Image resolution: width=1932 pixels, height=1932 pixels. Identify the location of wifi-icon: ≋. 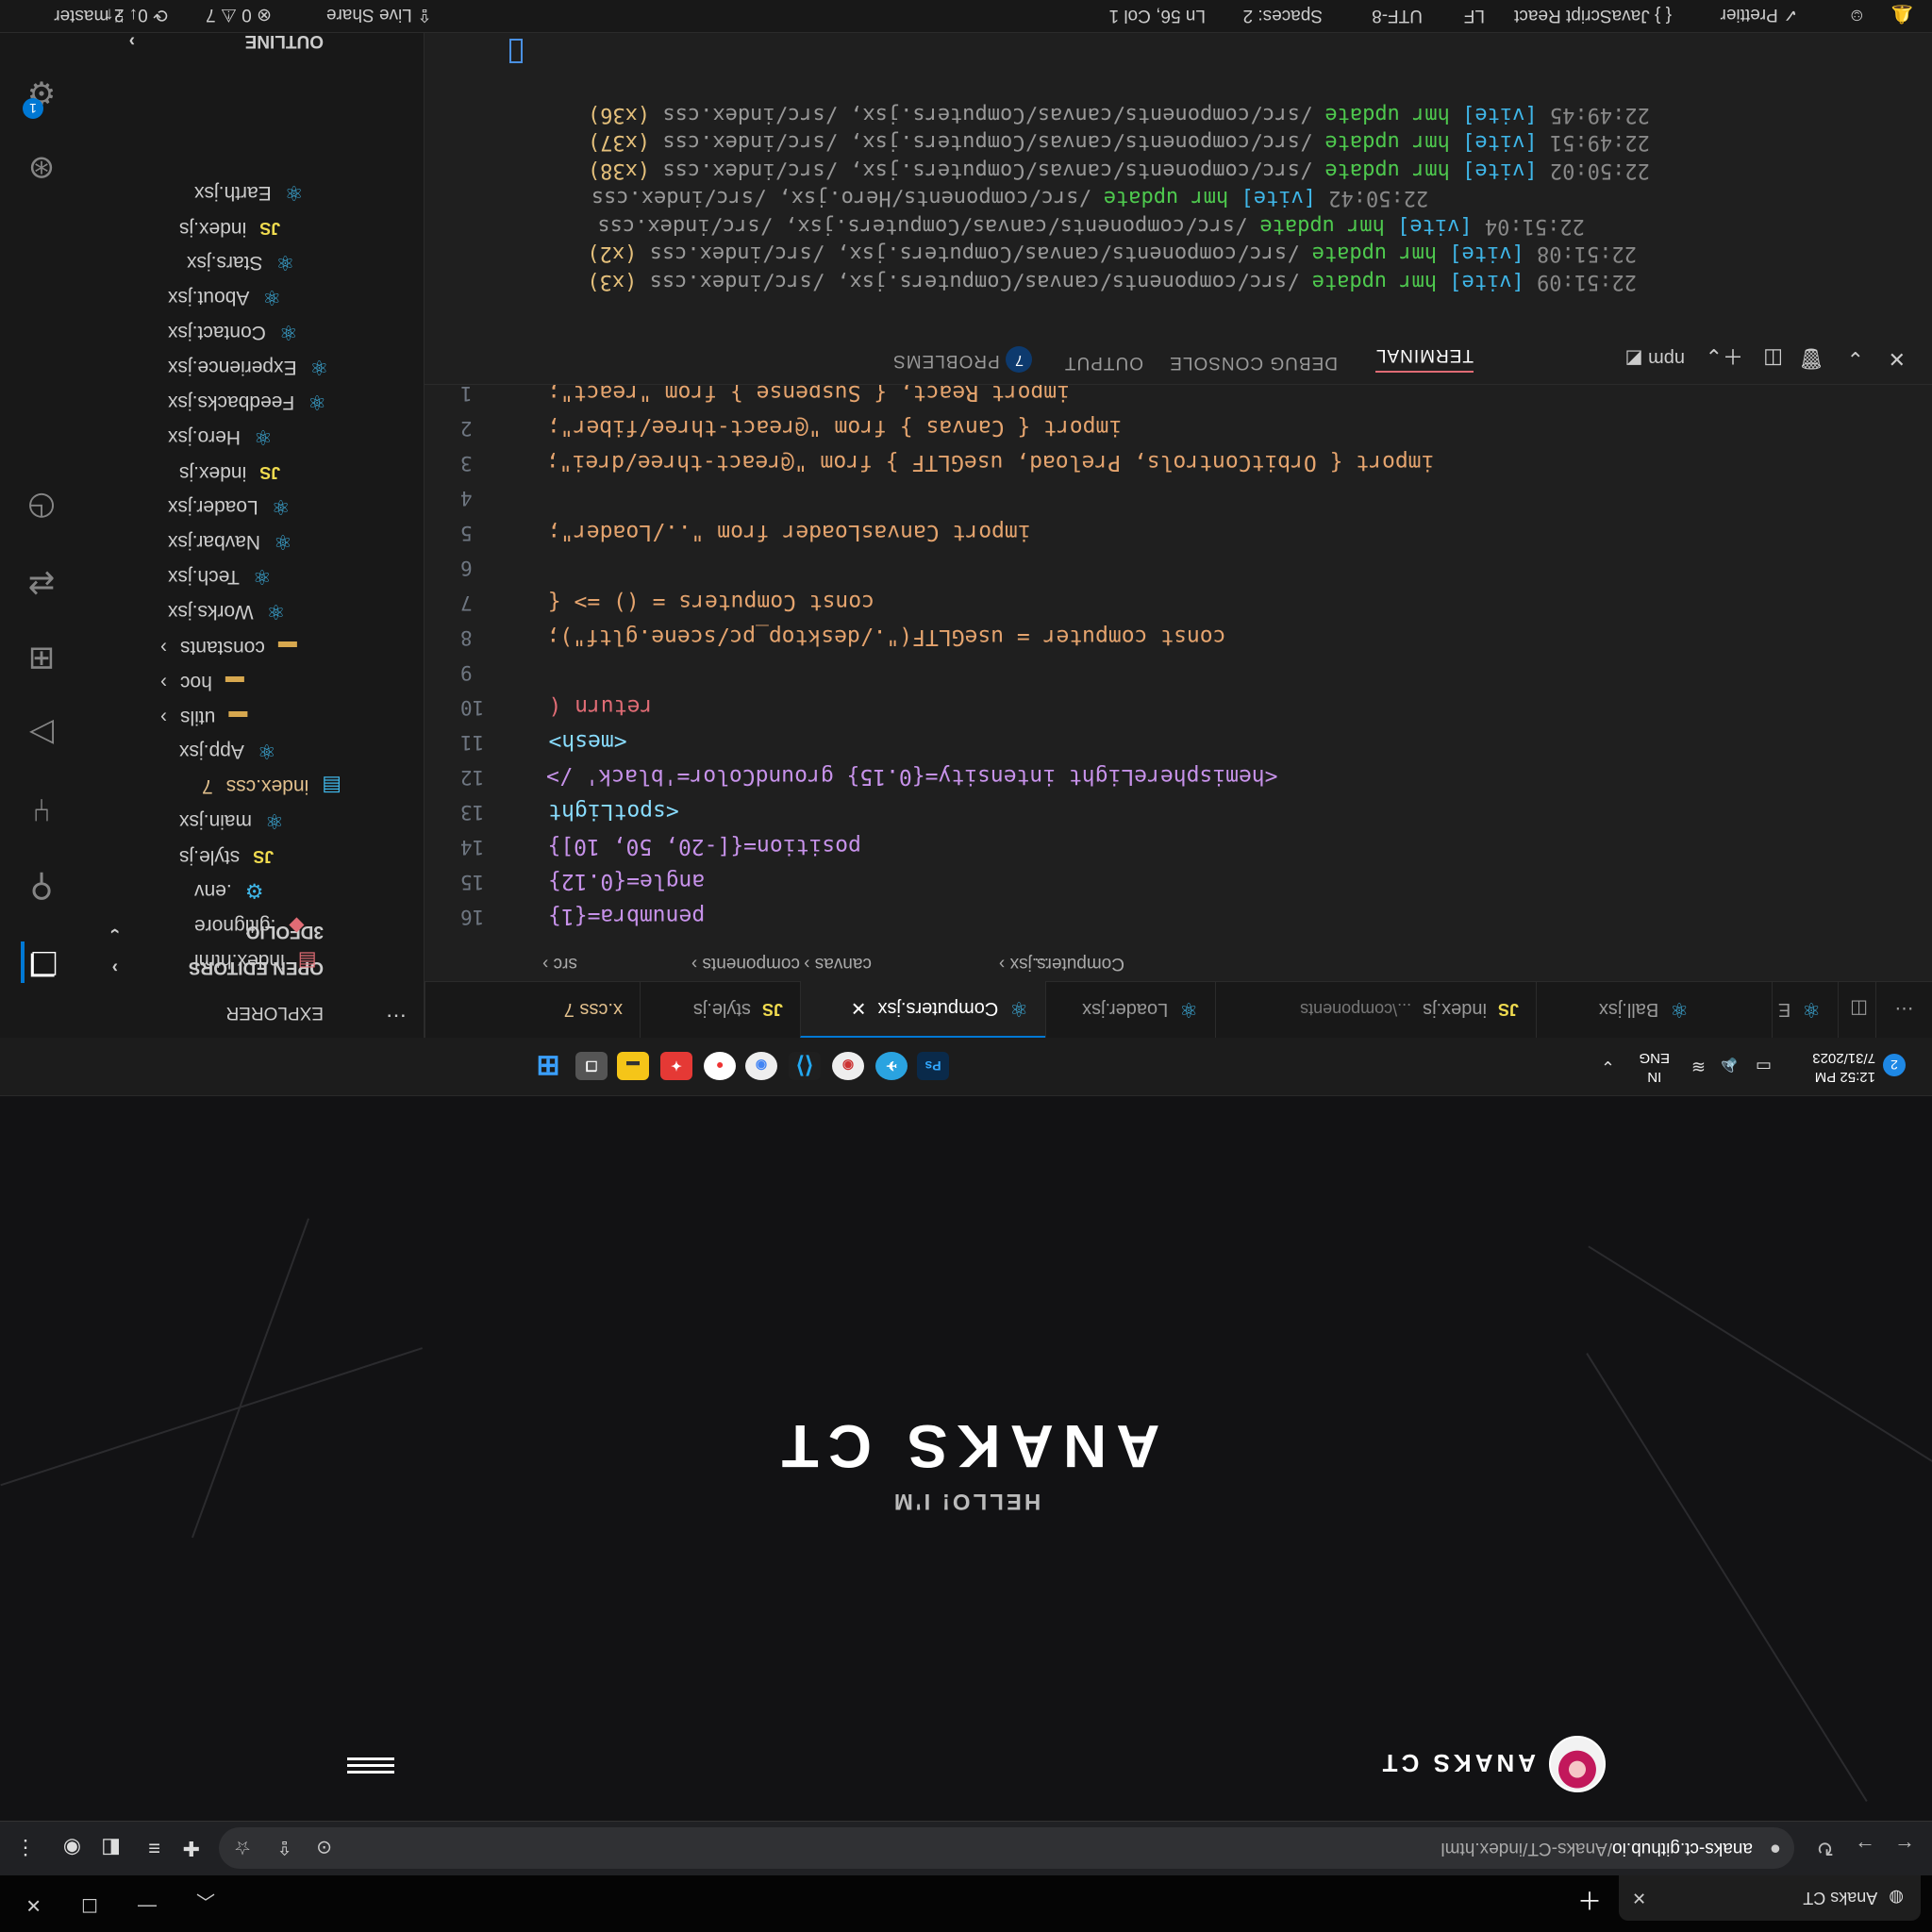
(1699, 1066).